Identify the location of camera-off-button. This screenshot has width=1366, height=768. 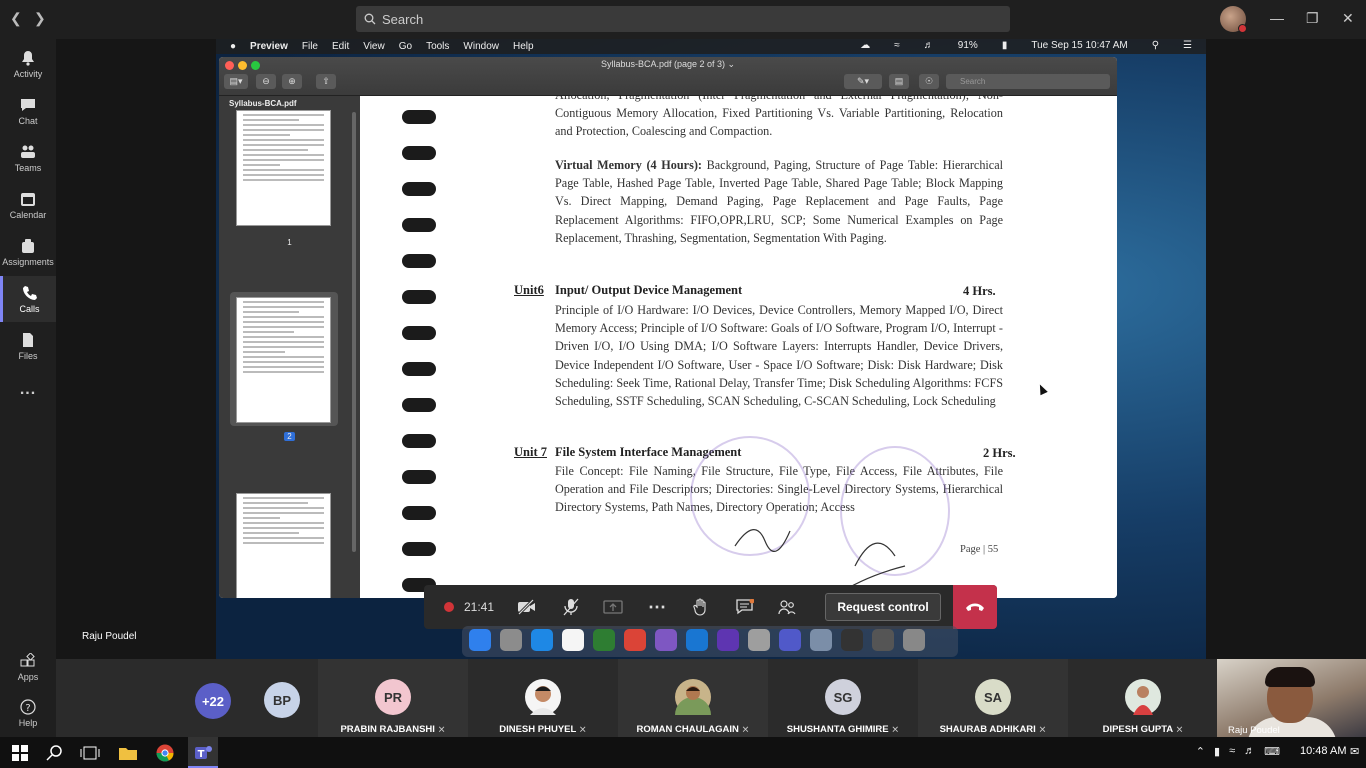
(527, 607).